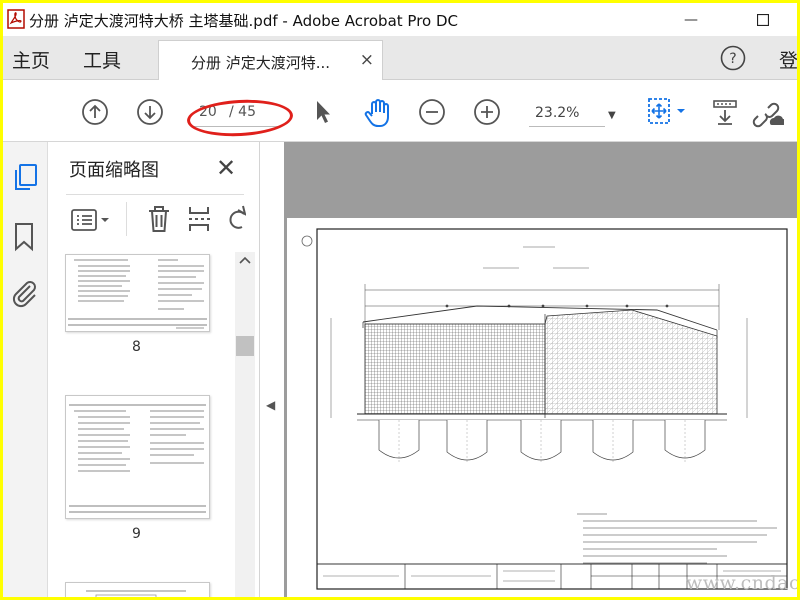 The height and width of the screenshot is (600, 800). I want to click on close-panel-icon: ✕, so click(226, 168).